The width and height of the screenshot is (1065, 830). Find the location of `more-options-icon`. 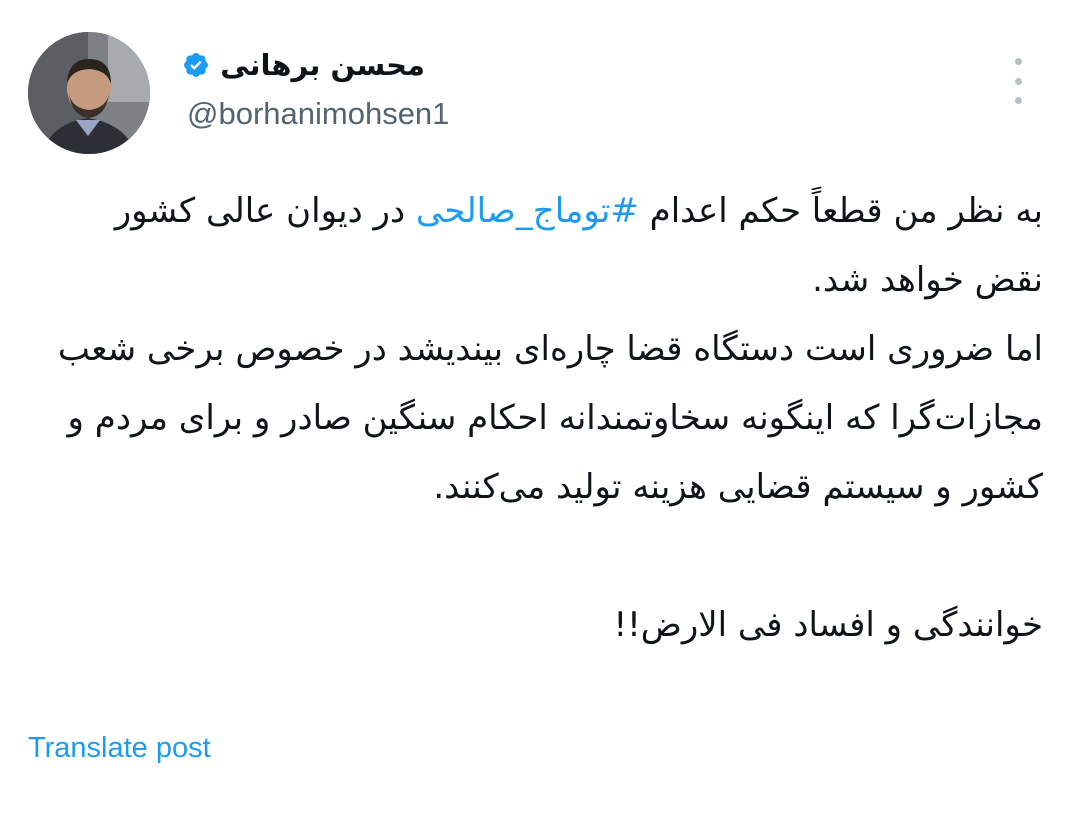

more-options-icon is located at coordinates (1018, 81).